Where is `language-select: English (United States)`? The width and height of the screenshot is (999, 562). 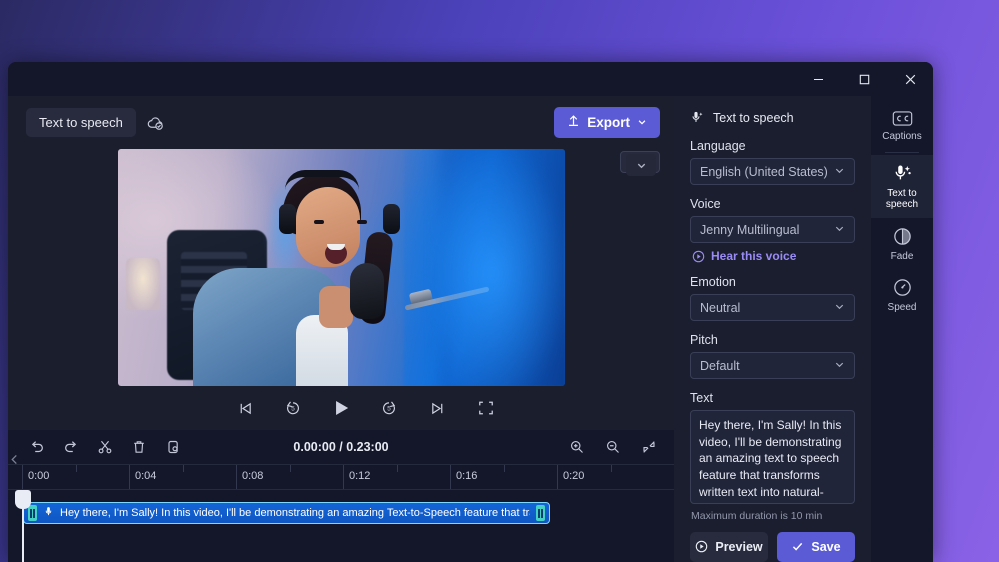
language-select: English (United States) is located at coordinates (772, 172).